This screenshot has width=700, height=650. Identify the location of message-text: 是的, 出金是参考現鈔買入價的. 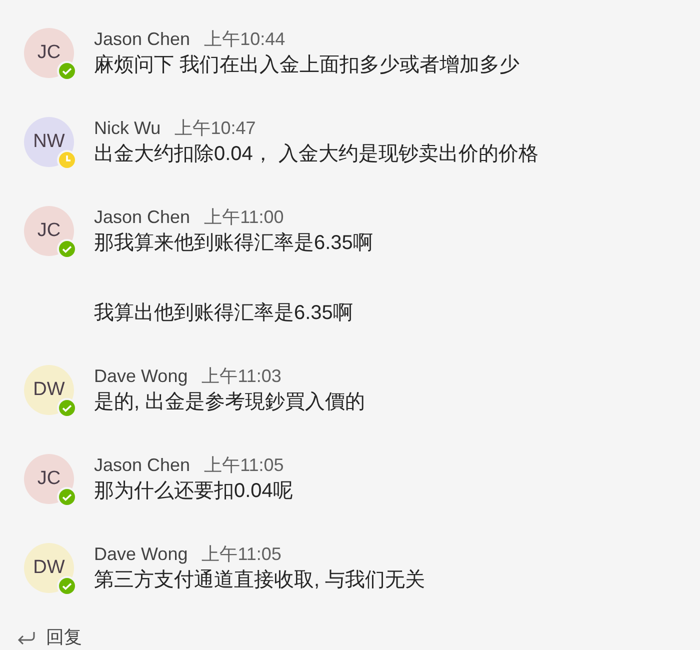
(230, 402).